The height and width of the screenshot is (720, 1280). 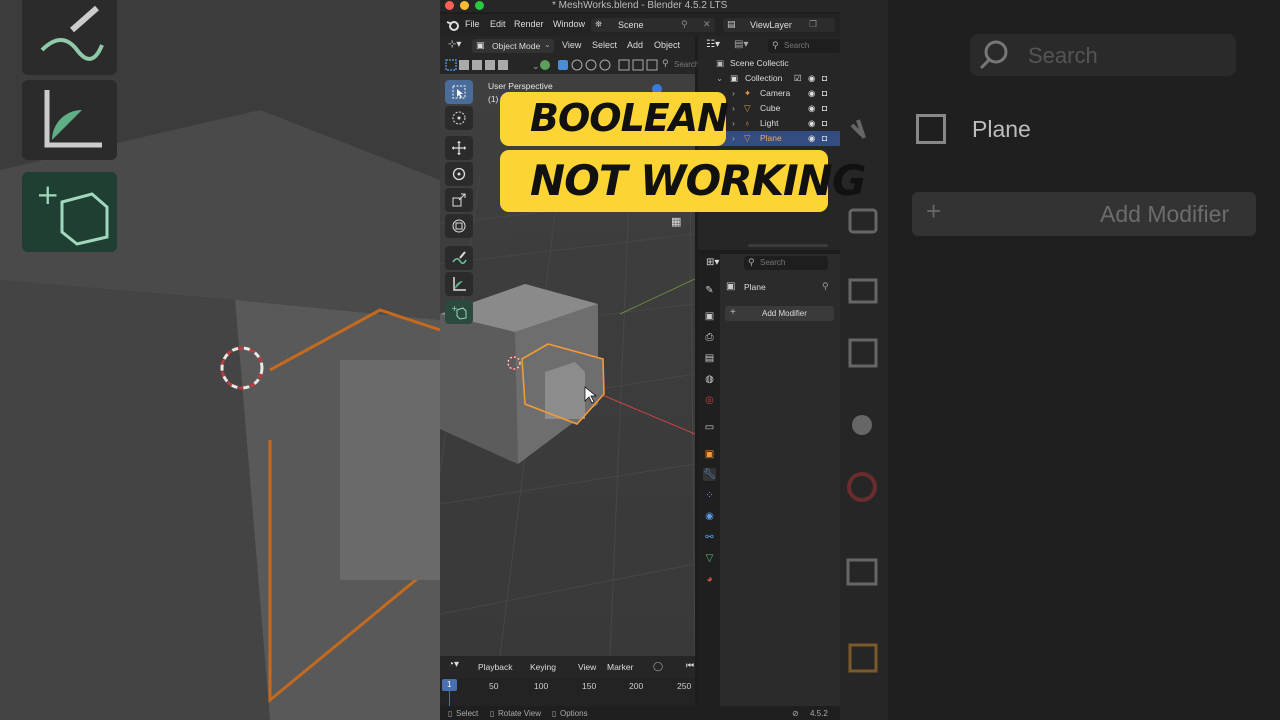 I want to click on timeline-editor-icon: ◔▾, so click(x=453, y=664).